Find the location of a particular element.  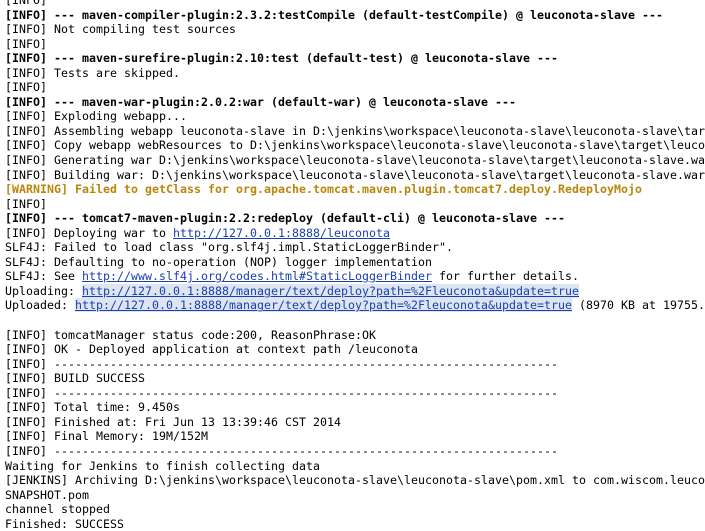

console-line-suffix: for further details. is located at coordinates (506, 276).